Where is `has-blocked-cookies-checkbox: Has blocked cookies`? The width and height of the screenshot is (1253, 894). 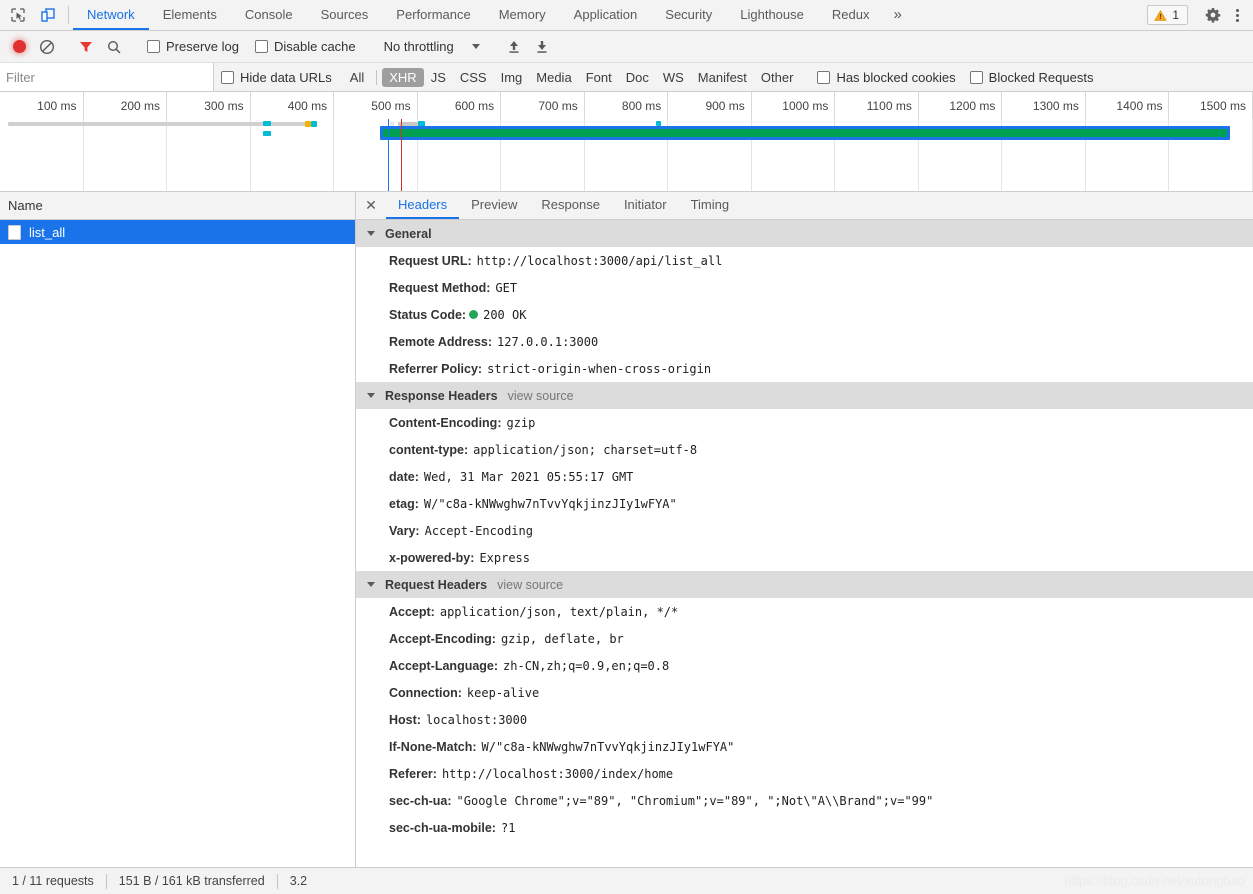 has-blocked-cookies-checkbox: Has blocked cookies is located at coordinates (886, 77).